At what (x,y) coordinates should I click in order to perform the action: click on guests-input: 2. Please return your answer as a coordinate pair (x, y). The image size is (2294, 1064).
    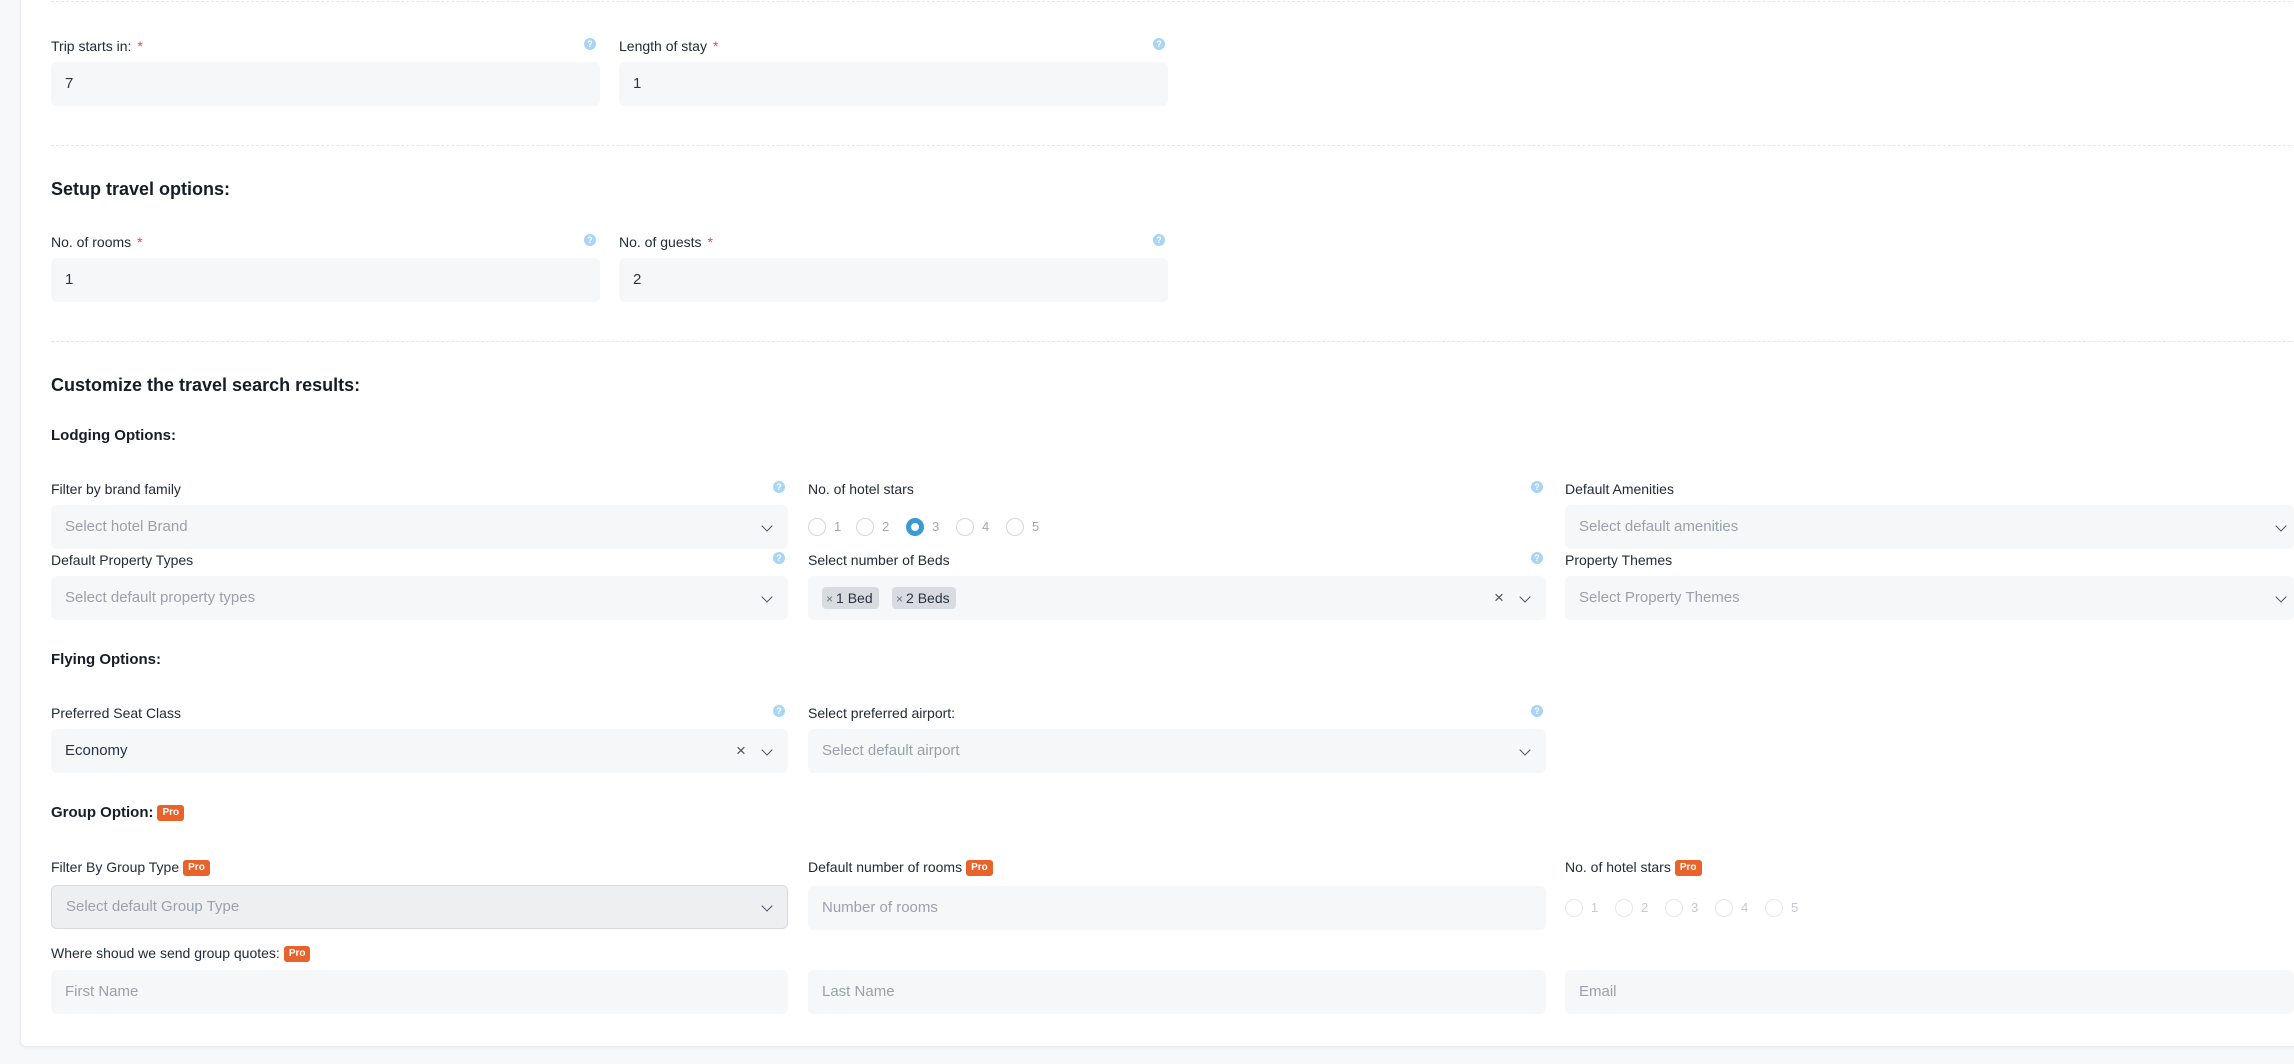
    Looking at the image, I should click on (893, 280).